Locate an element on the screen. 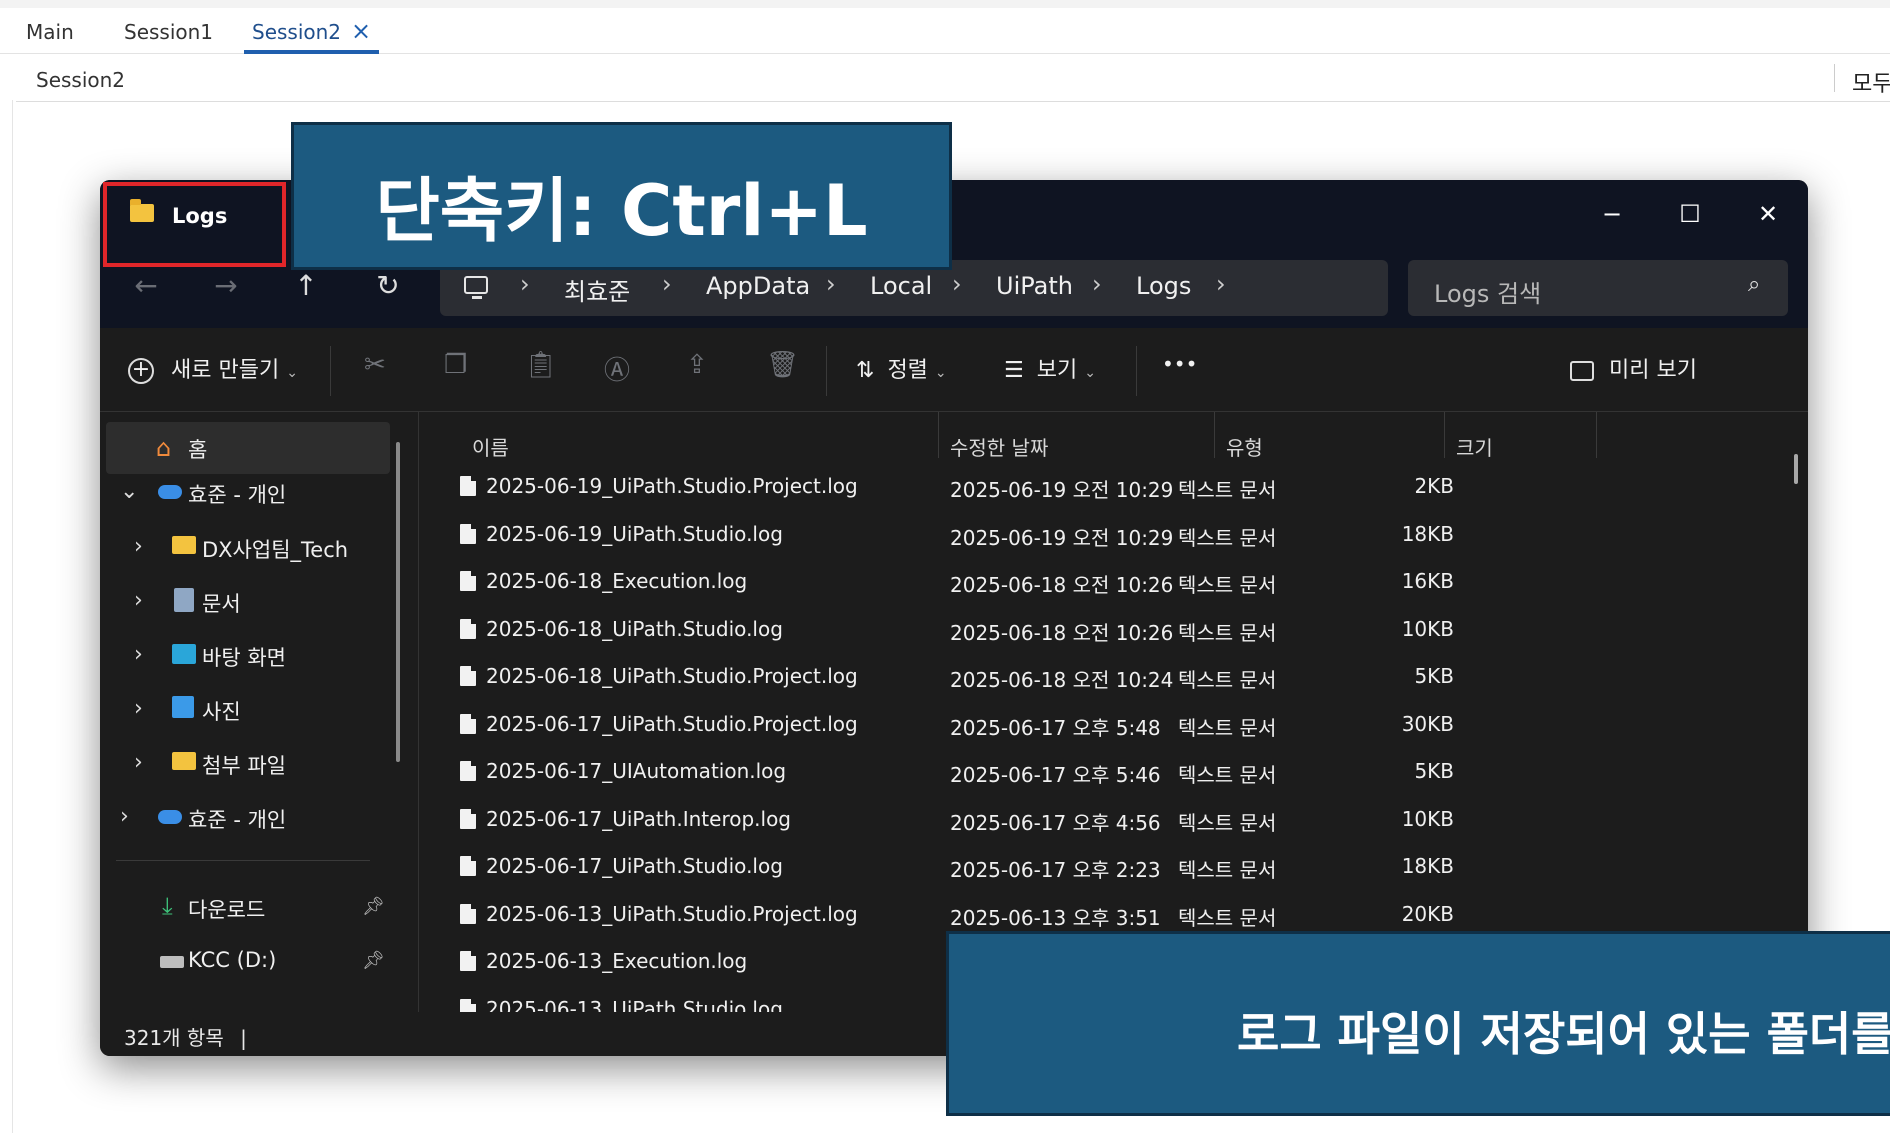 Image resolution: width=1890 pixels, height=1133 pixels. cut-icon: ✂ is located at coordinates (375, 365).